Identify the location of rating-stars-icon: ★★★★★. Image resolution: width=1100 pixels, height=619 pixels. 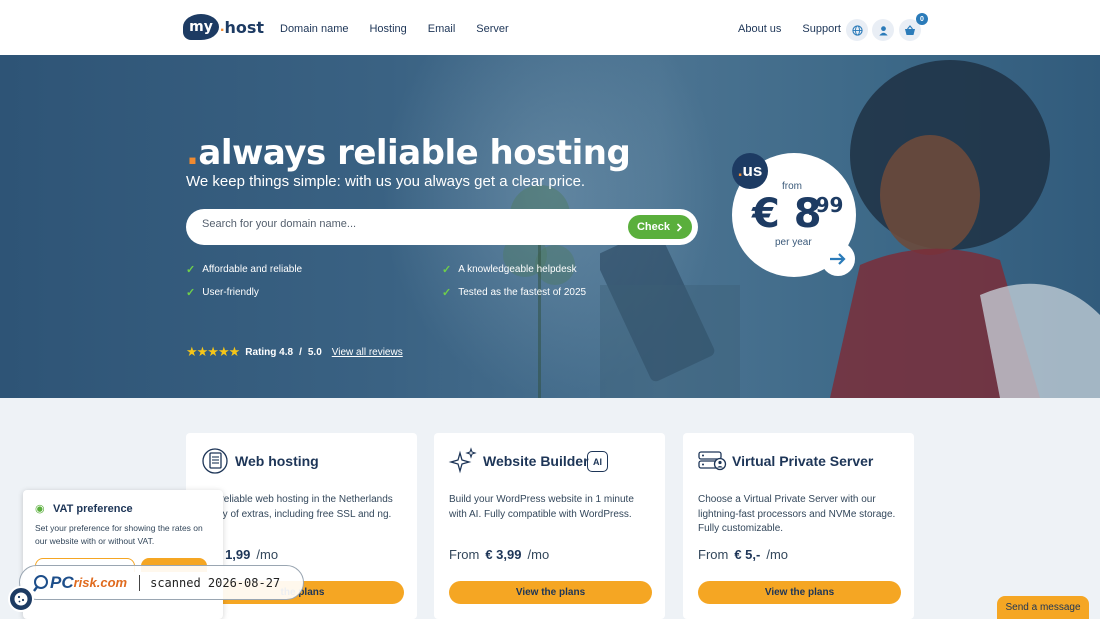
(213, 351).